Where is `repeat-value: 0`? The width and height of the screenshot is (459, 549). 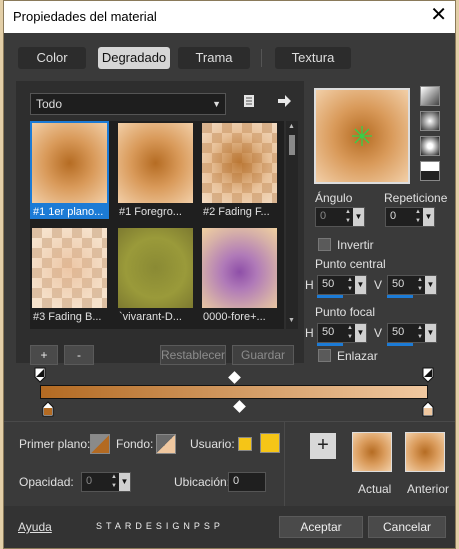
repeat-value: 0 is located at coordinates (393, 216).